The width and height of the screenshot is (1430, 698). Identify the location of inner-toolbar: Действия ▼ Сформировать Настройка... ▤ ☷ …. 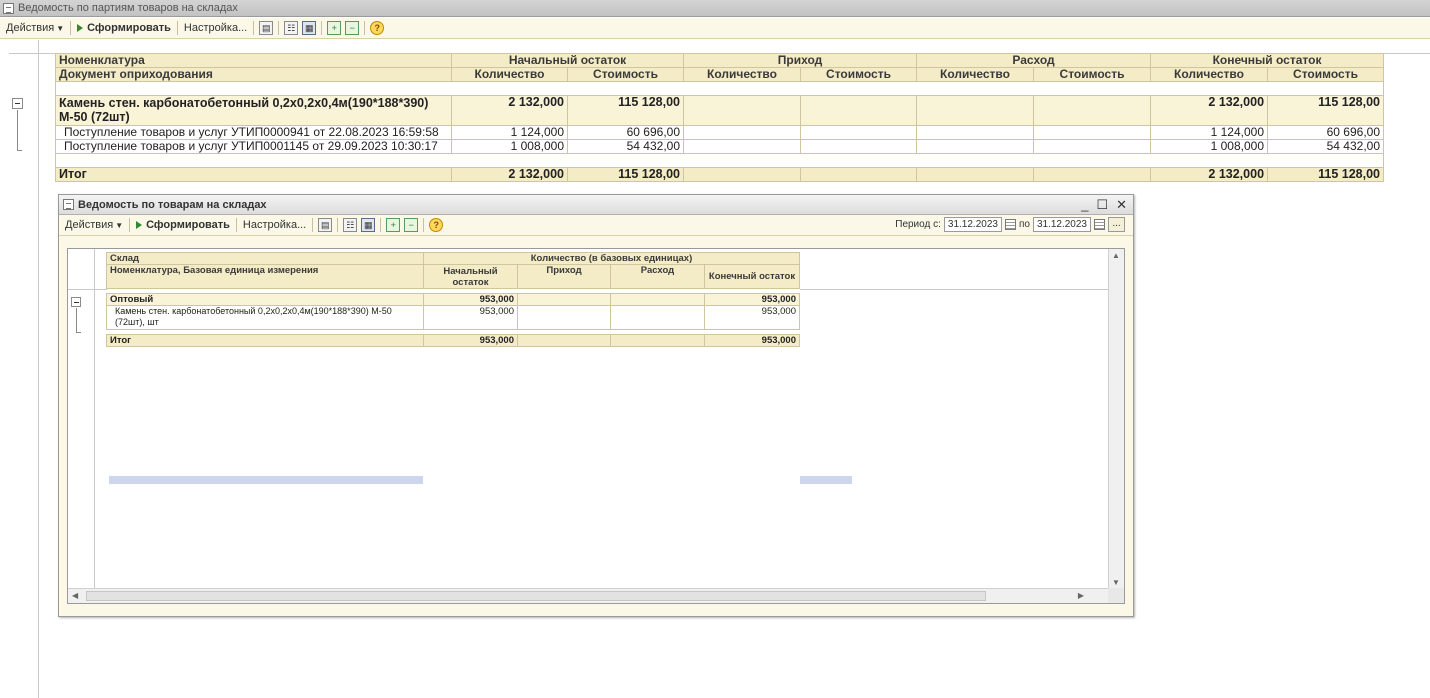
(596, 225).